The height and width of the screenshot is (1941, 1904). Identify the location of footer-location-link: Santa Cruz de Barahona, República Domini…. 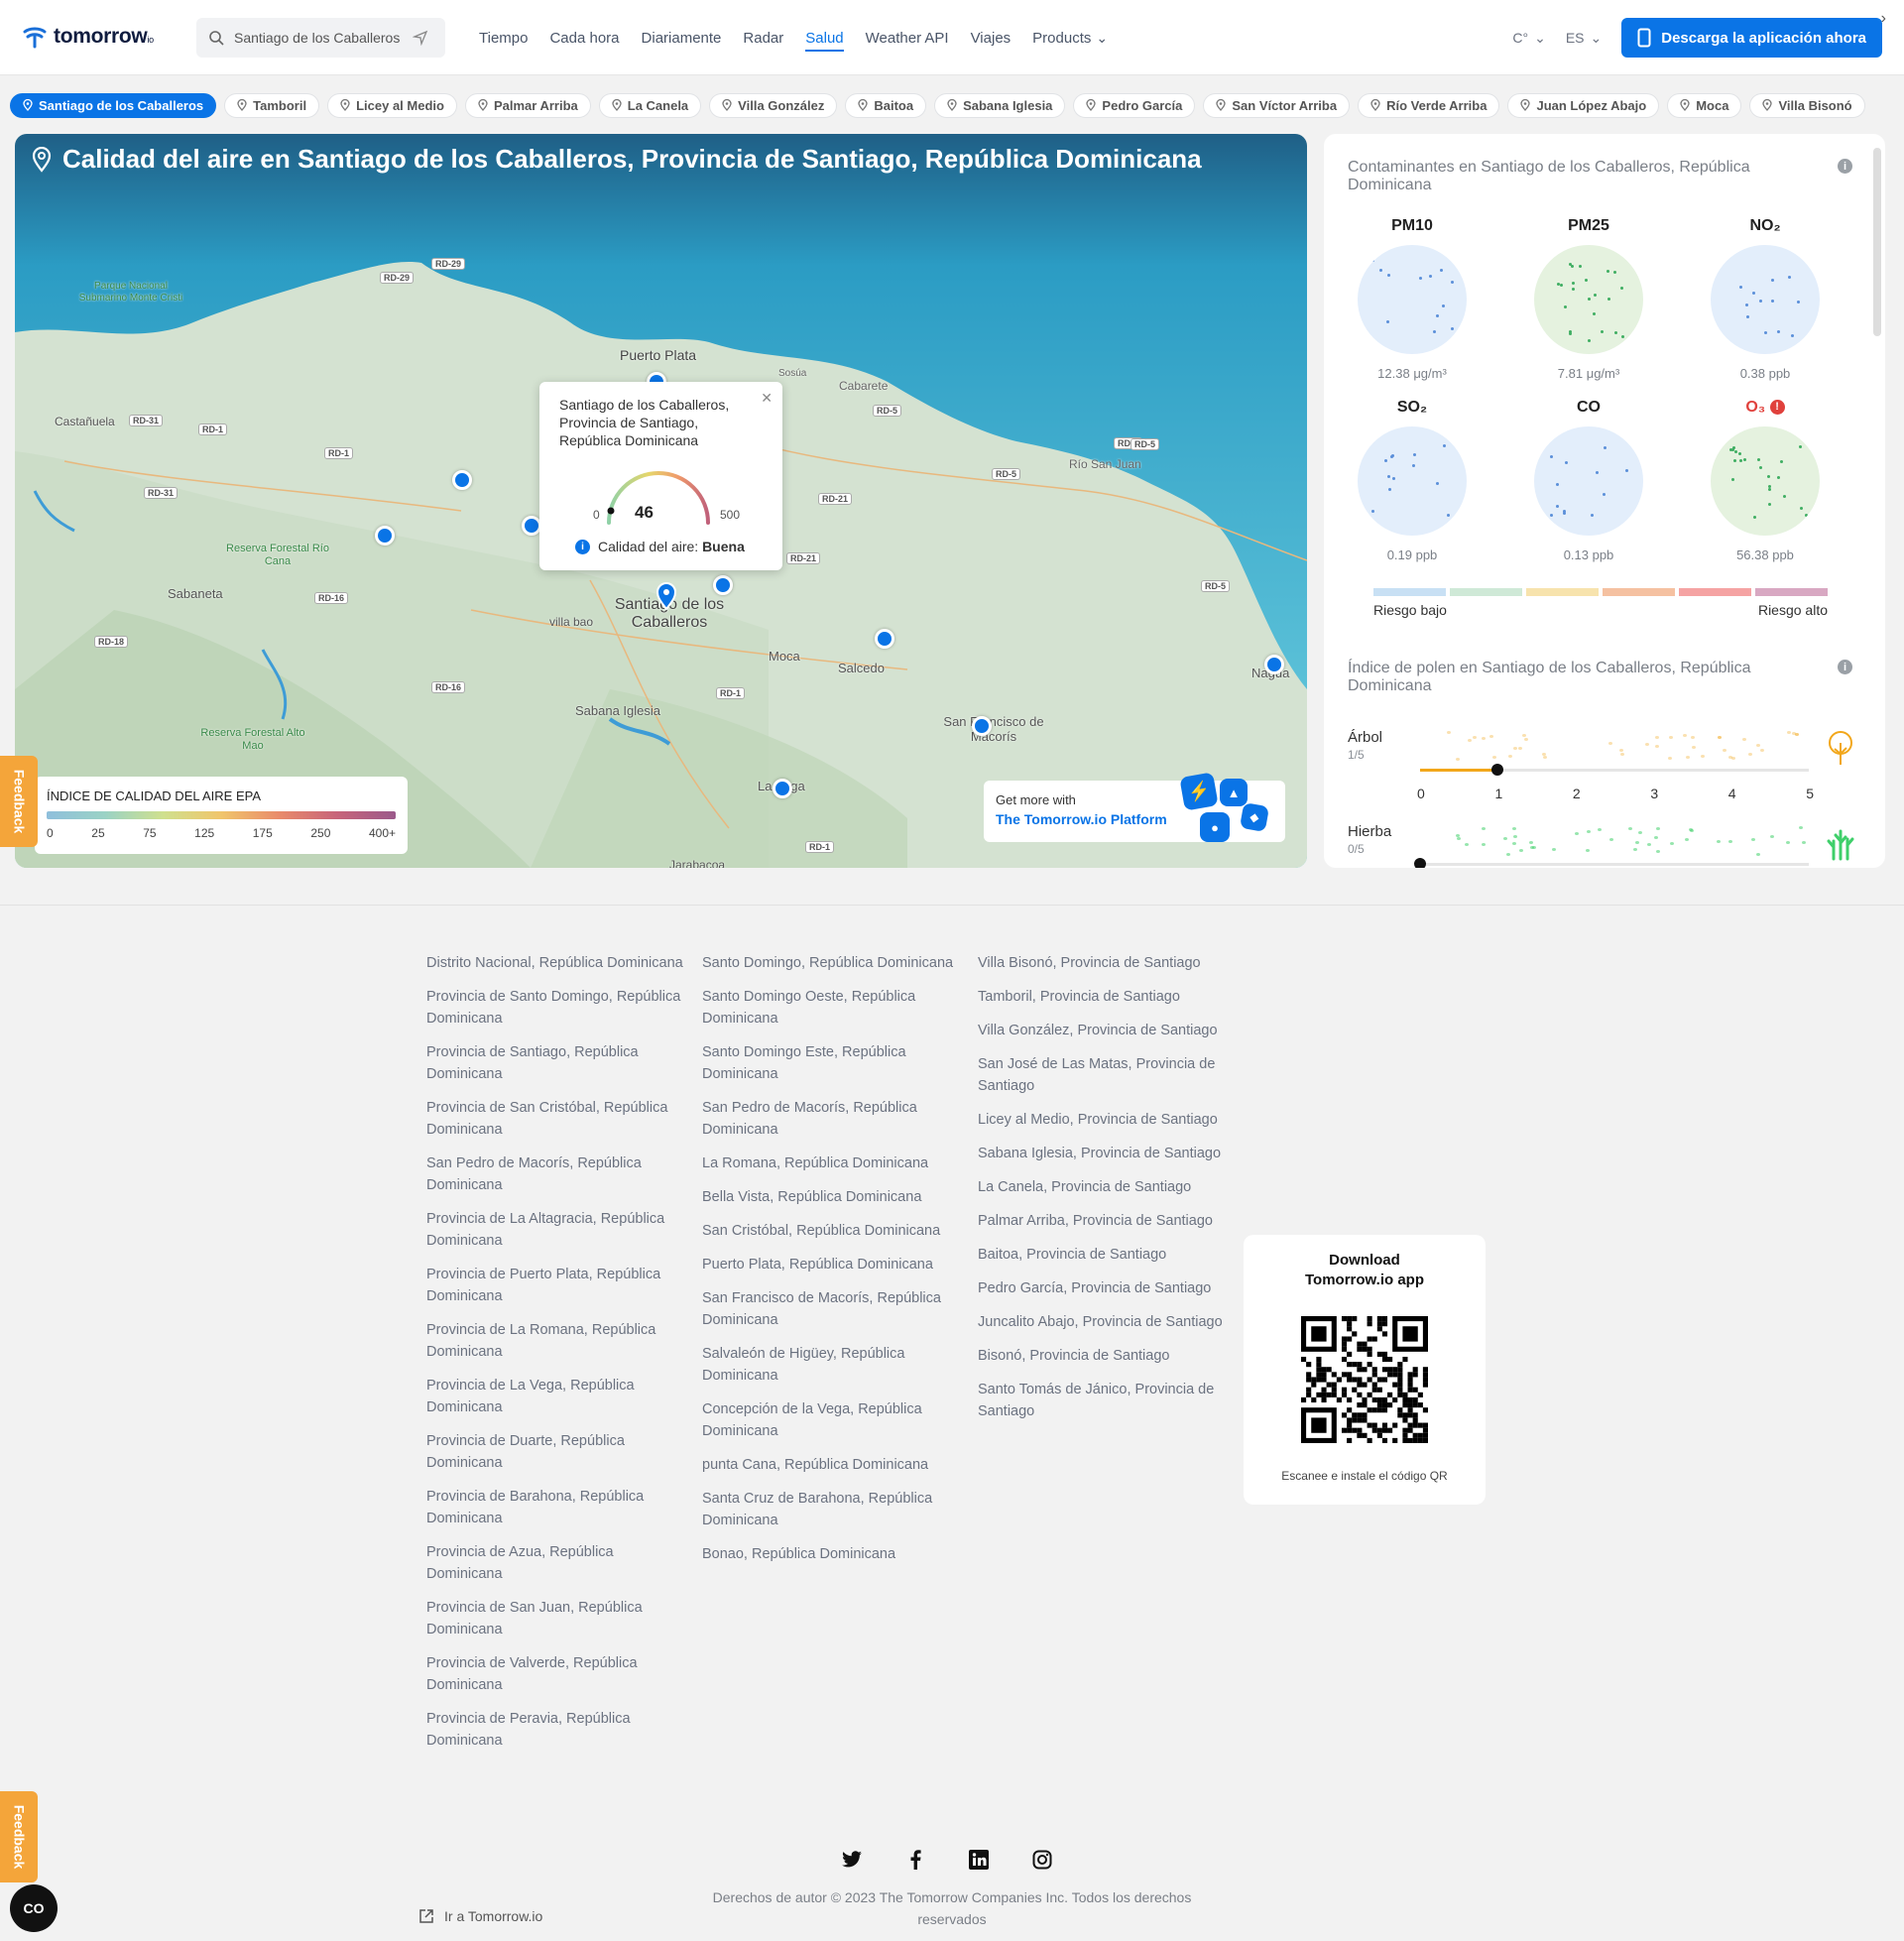
(831, 1509).